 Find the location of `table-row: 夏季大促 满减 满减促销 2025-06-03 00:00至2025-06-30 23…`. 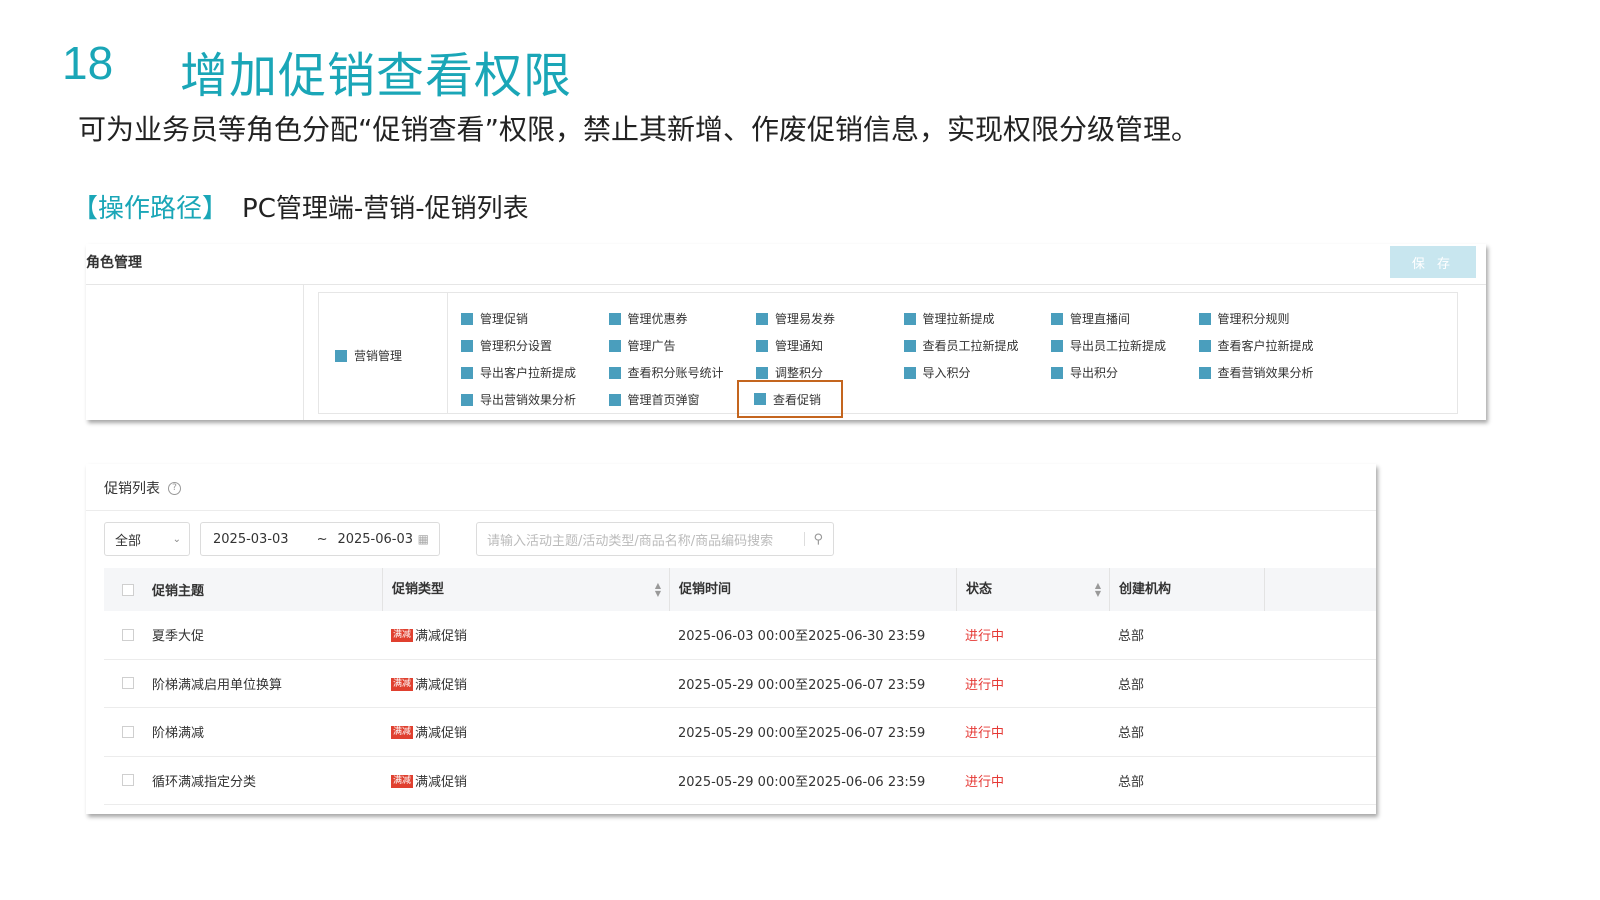

table-row: 夏季大促 满减 满减促销 2025-06-03 00:00至2025-06-30 23… is located at coordinates (740, 635).